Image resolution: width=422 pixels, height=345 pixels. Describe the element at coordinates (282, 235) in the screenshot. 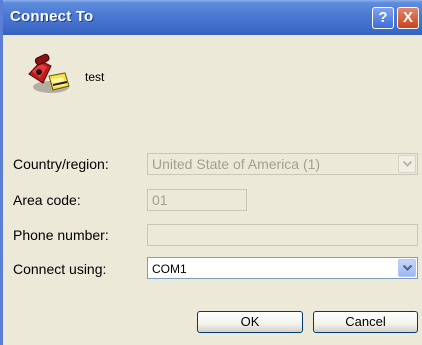

I see `phone-number-field` at that location.